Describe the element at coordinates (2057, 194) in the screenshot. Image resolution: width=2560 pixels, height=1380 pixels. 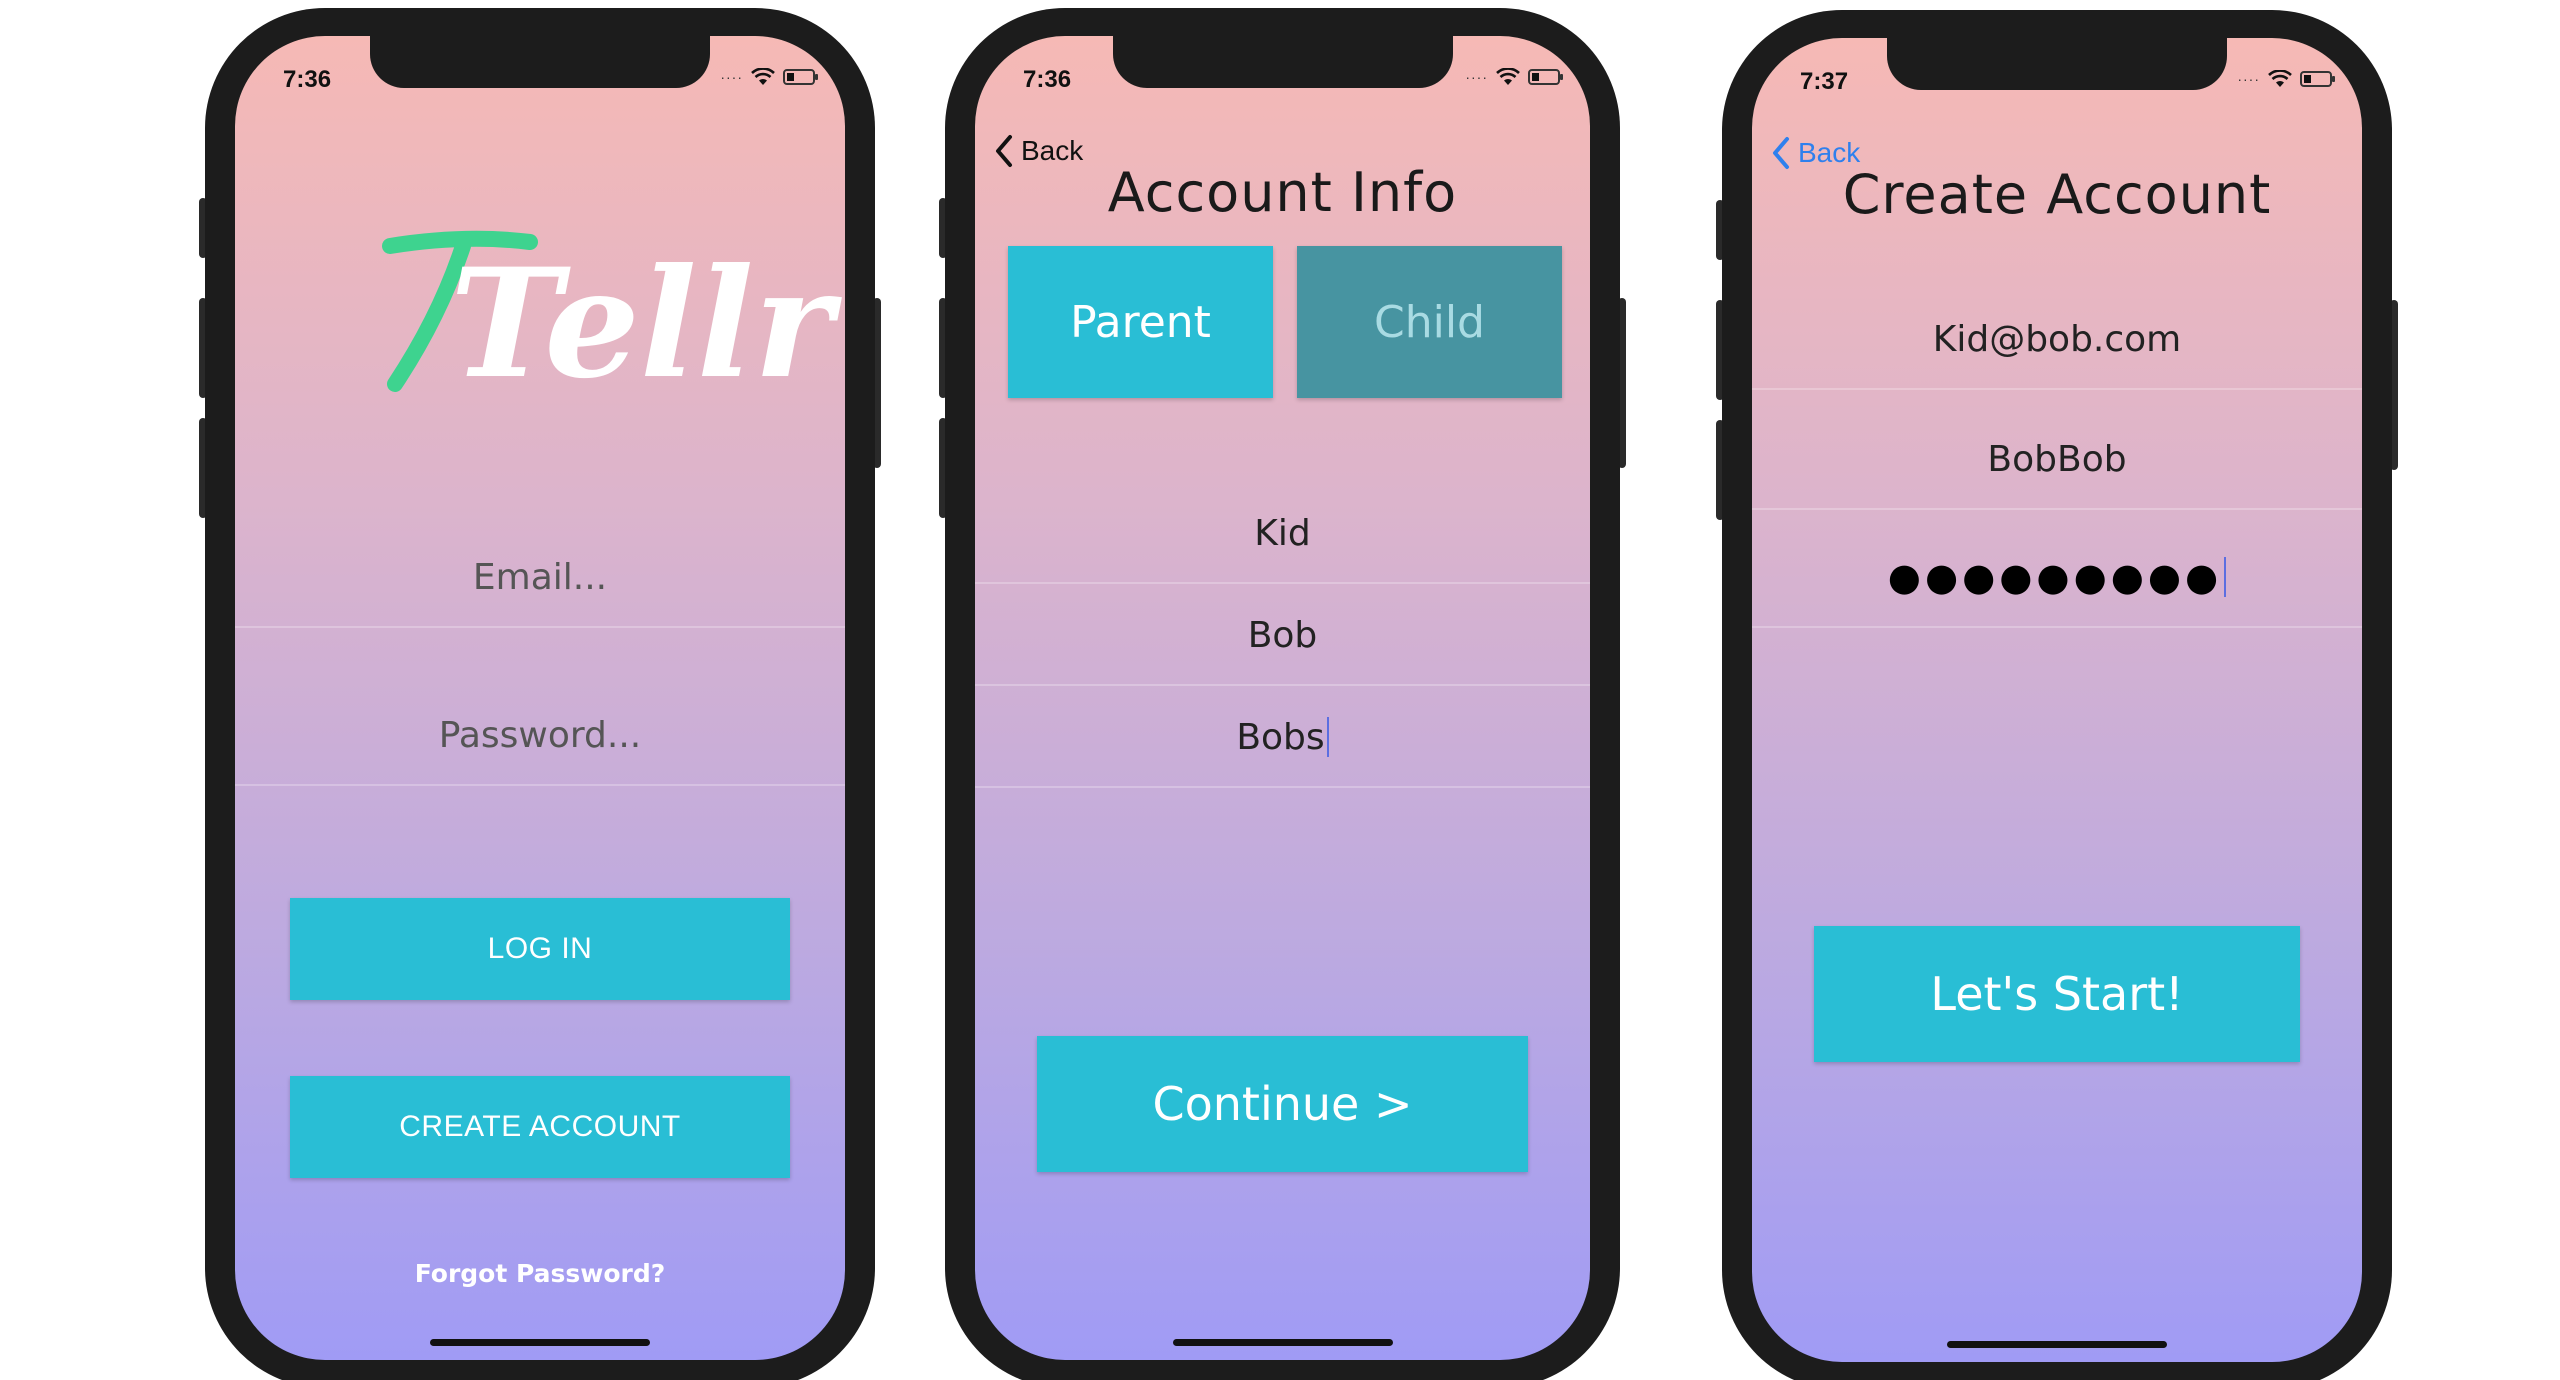
I see `page-title: Create Account` at that location.